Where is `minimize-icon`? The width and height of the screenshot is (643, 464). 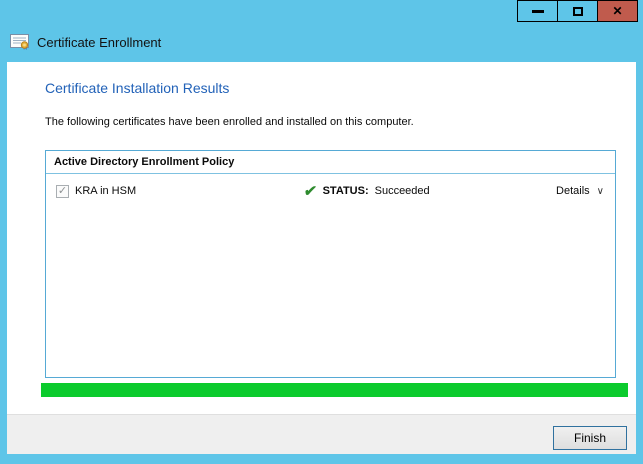
minimize-icon is located at coordinates (537, 11).